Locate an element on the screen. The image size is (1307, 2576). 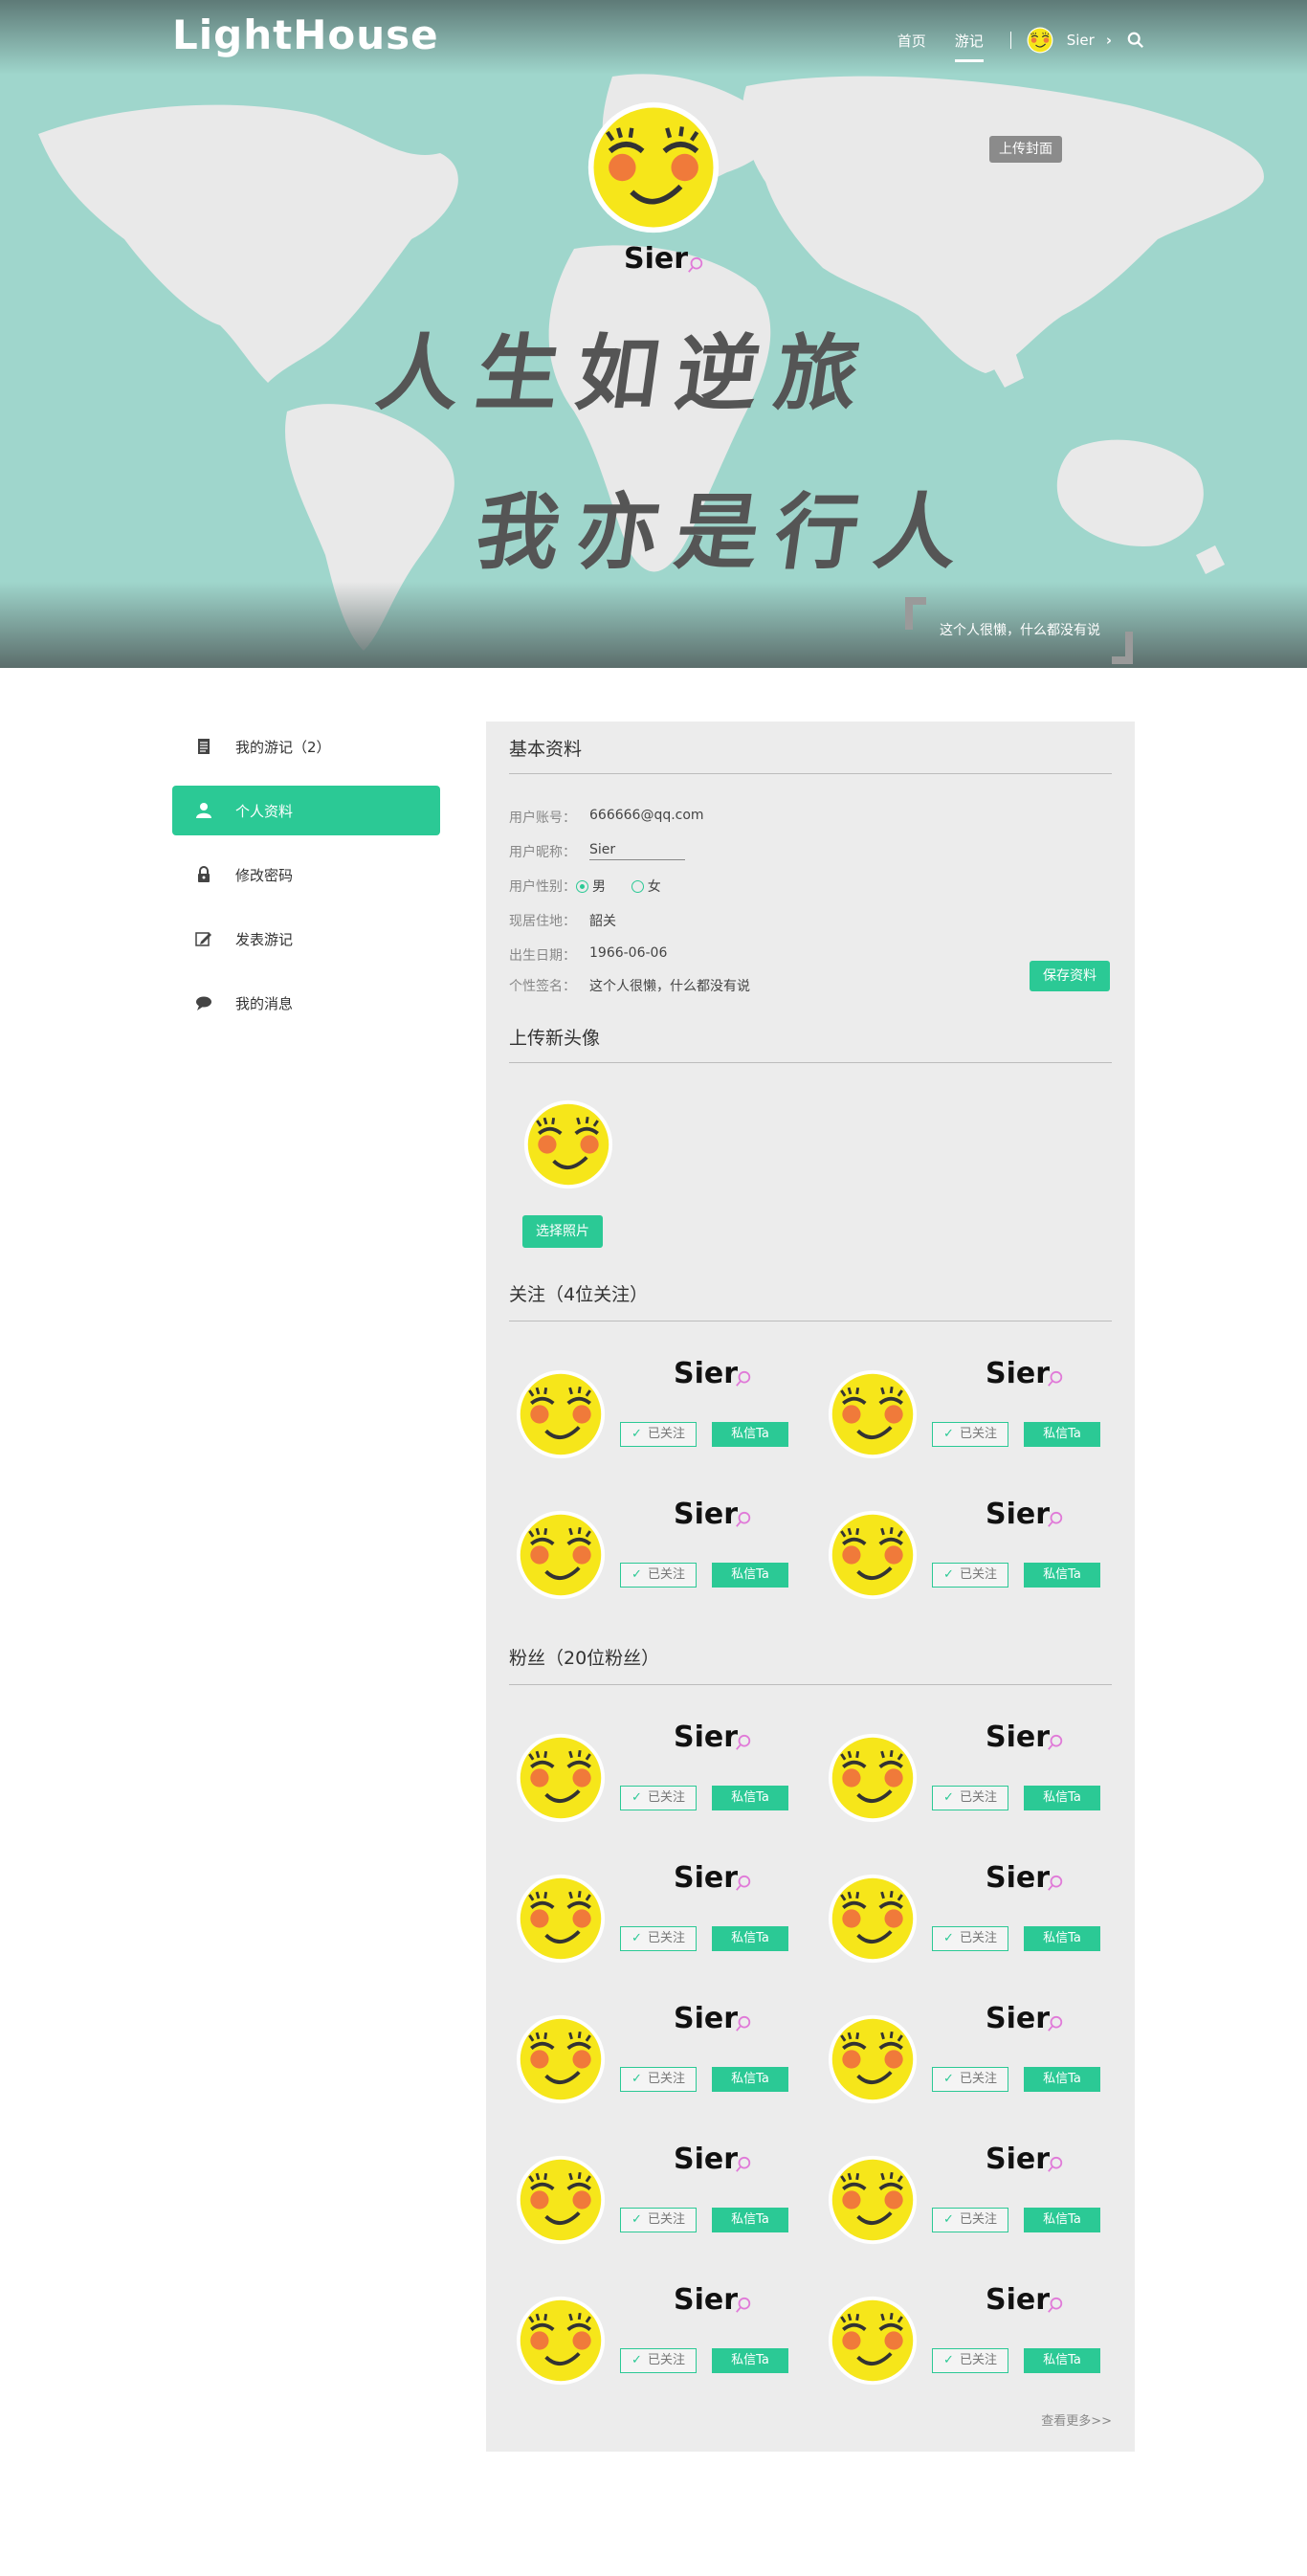
sidebar-item-publish: 发表游记 is located at coordinates (306, 939).